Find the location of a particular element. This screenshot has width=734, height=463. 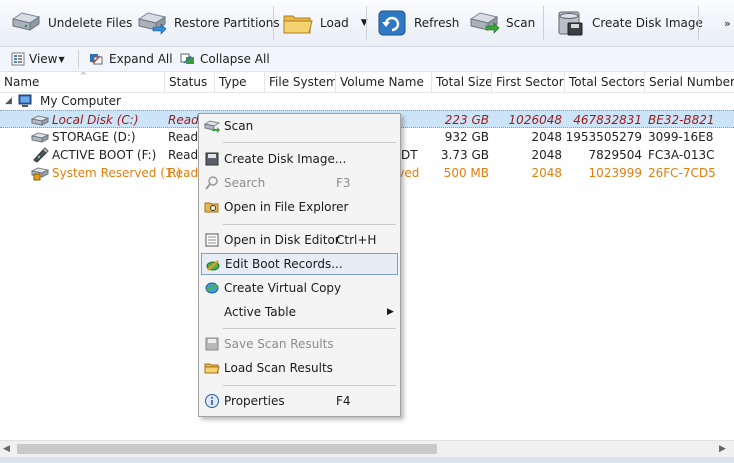

save-icon is located at coordinates (212, 344).